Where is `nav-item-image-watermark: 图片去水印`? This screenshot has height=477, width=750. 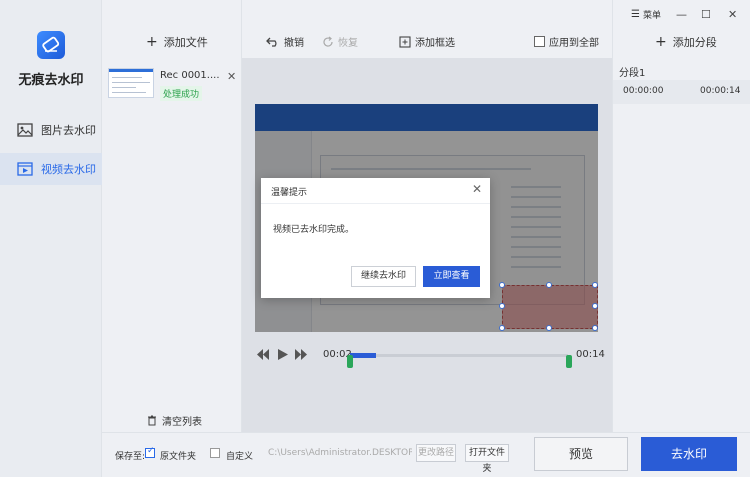 nav-item-image-watermark: 图片去水印 is located at coordinates (51, 130).